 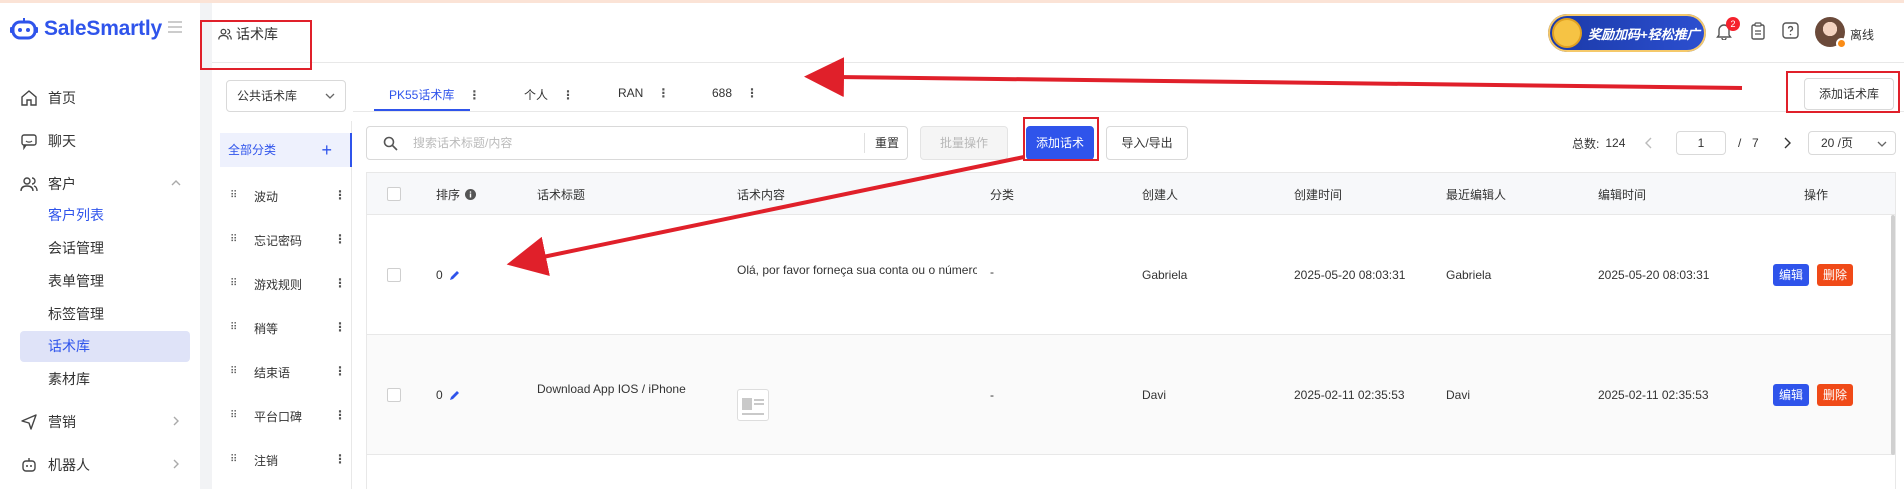 What do you see at coordinates (1273, 77) in the screenshot?
I see `annotation-arrow-to-tabs` at bounding box center [1273, 77].